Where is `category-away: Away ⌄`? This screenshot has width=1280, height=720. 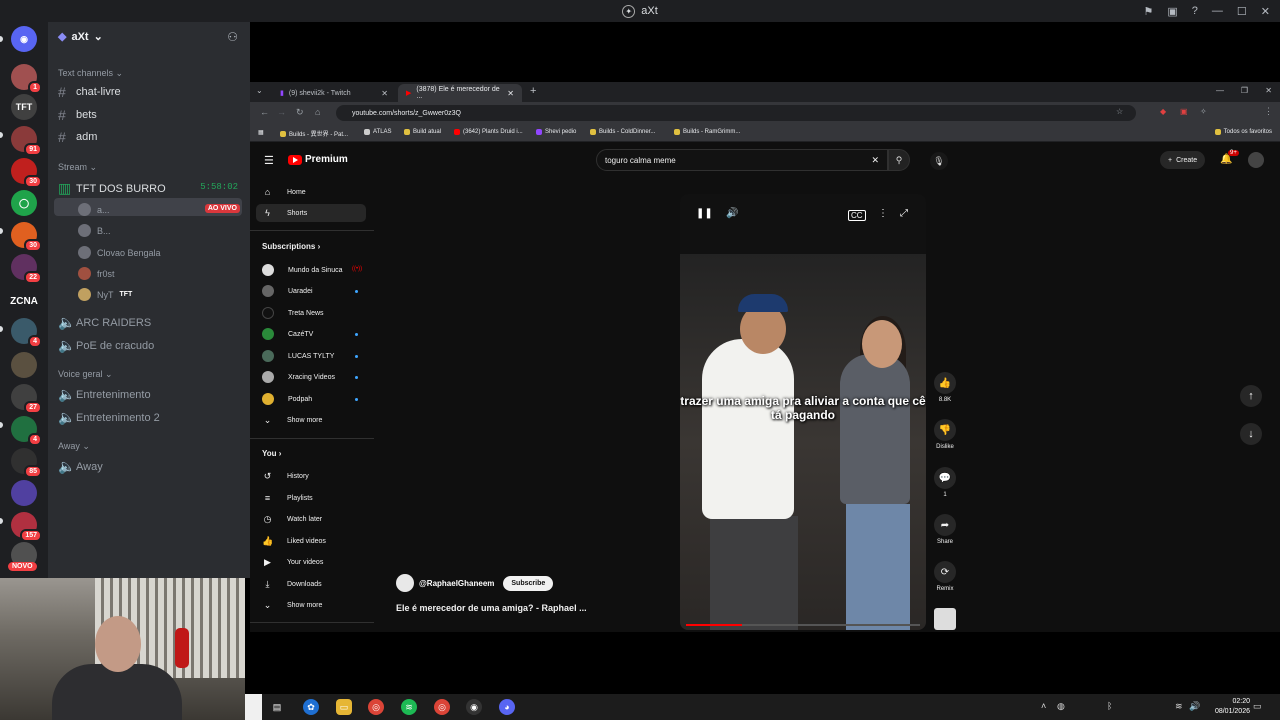 category-away: Away ⌄ is located at coordinates (74, 446).